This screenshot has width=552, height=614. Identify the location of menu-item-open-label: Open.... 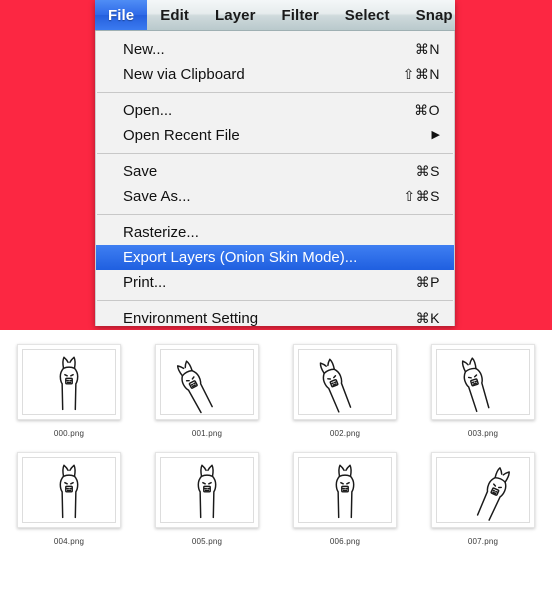
(148, 110).